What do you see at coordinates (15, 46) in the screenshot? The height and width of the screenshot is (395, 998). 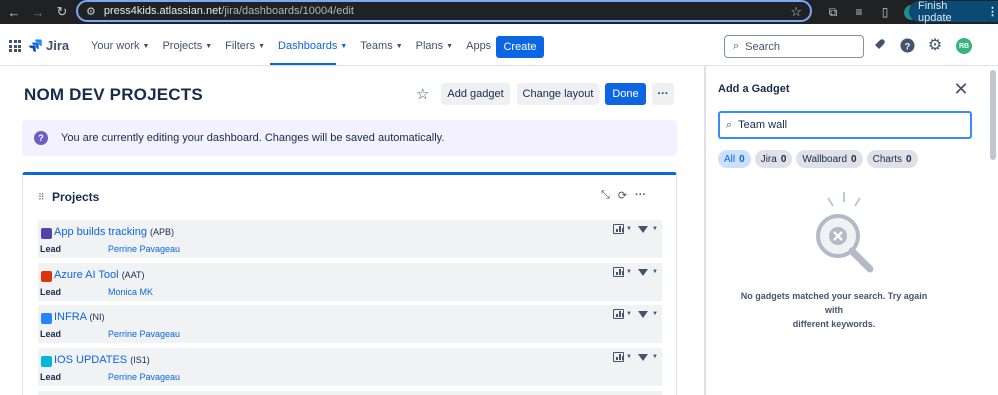 I see `app-switcher-icon` at bounding box center [15, 46].